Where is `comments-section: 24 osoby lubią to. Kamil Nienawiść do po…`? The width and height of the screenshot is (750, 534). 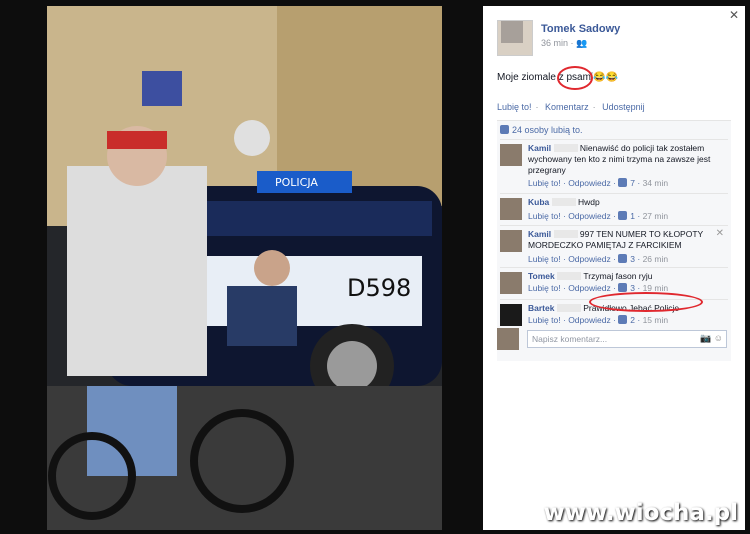
comments-section: 24 osoby lubią to. Kamil Nienawiść do po… is located at coordinates (614, 240).